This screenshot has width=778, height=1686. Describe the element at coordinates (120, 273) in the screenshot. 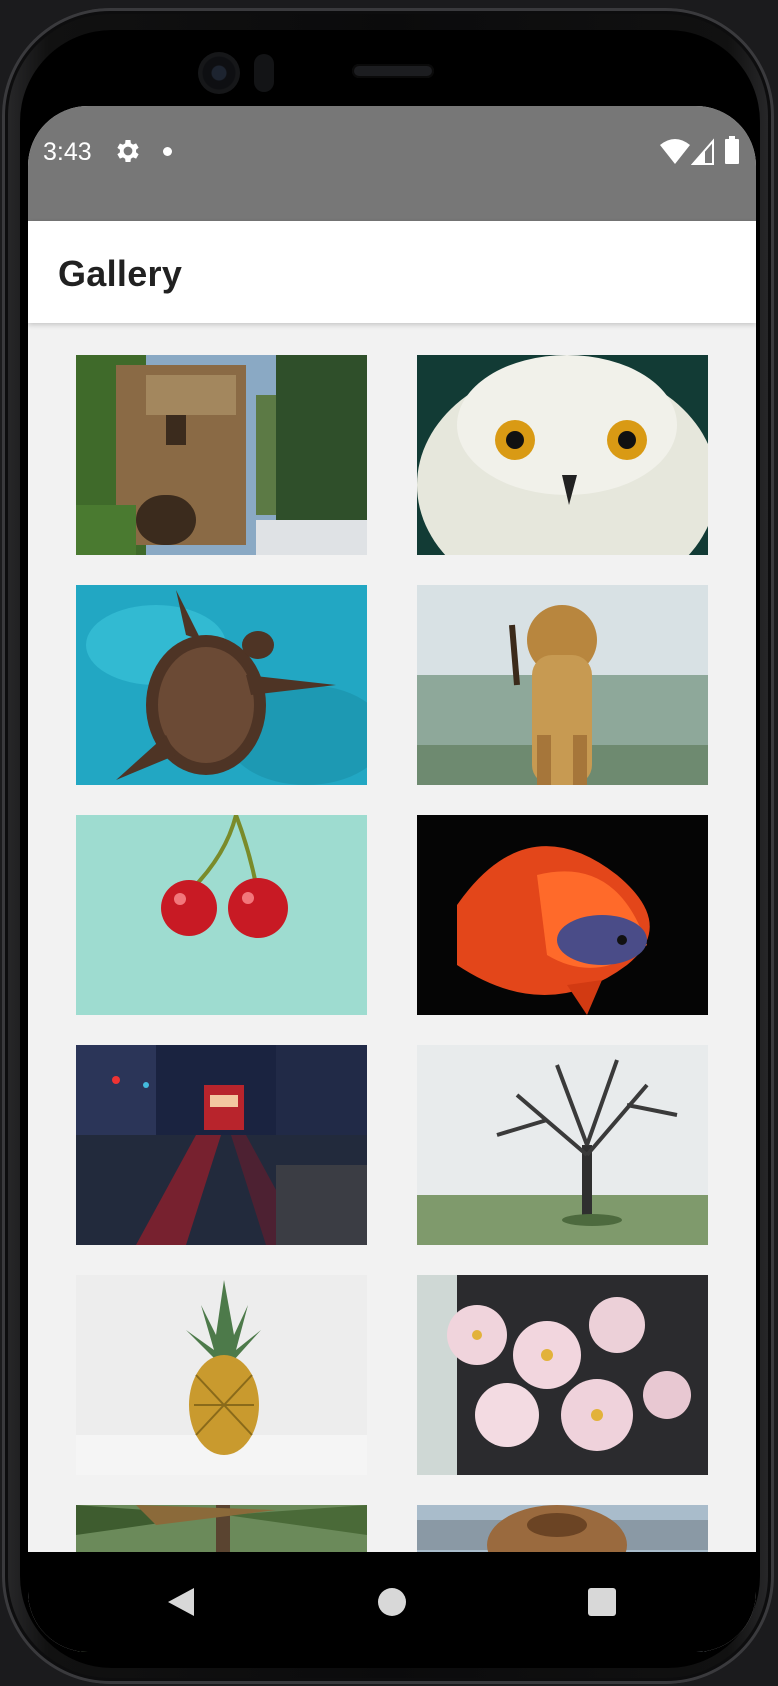

I see `page-title: Gallery` at that location.